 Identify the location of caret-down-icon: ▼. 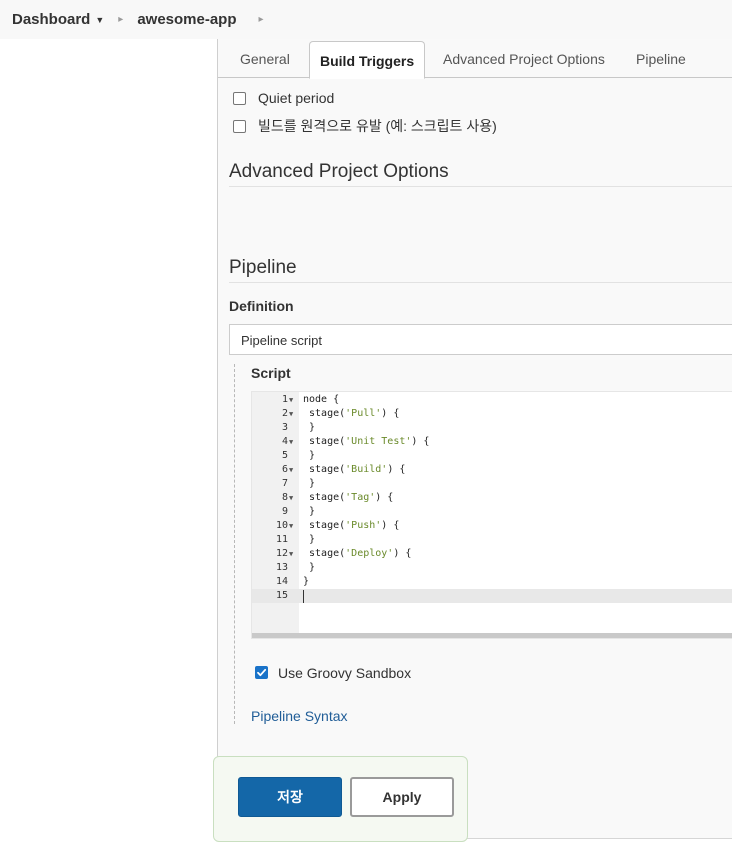
(99, 20).